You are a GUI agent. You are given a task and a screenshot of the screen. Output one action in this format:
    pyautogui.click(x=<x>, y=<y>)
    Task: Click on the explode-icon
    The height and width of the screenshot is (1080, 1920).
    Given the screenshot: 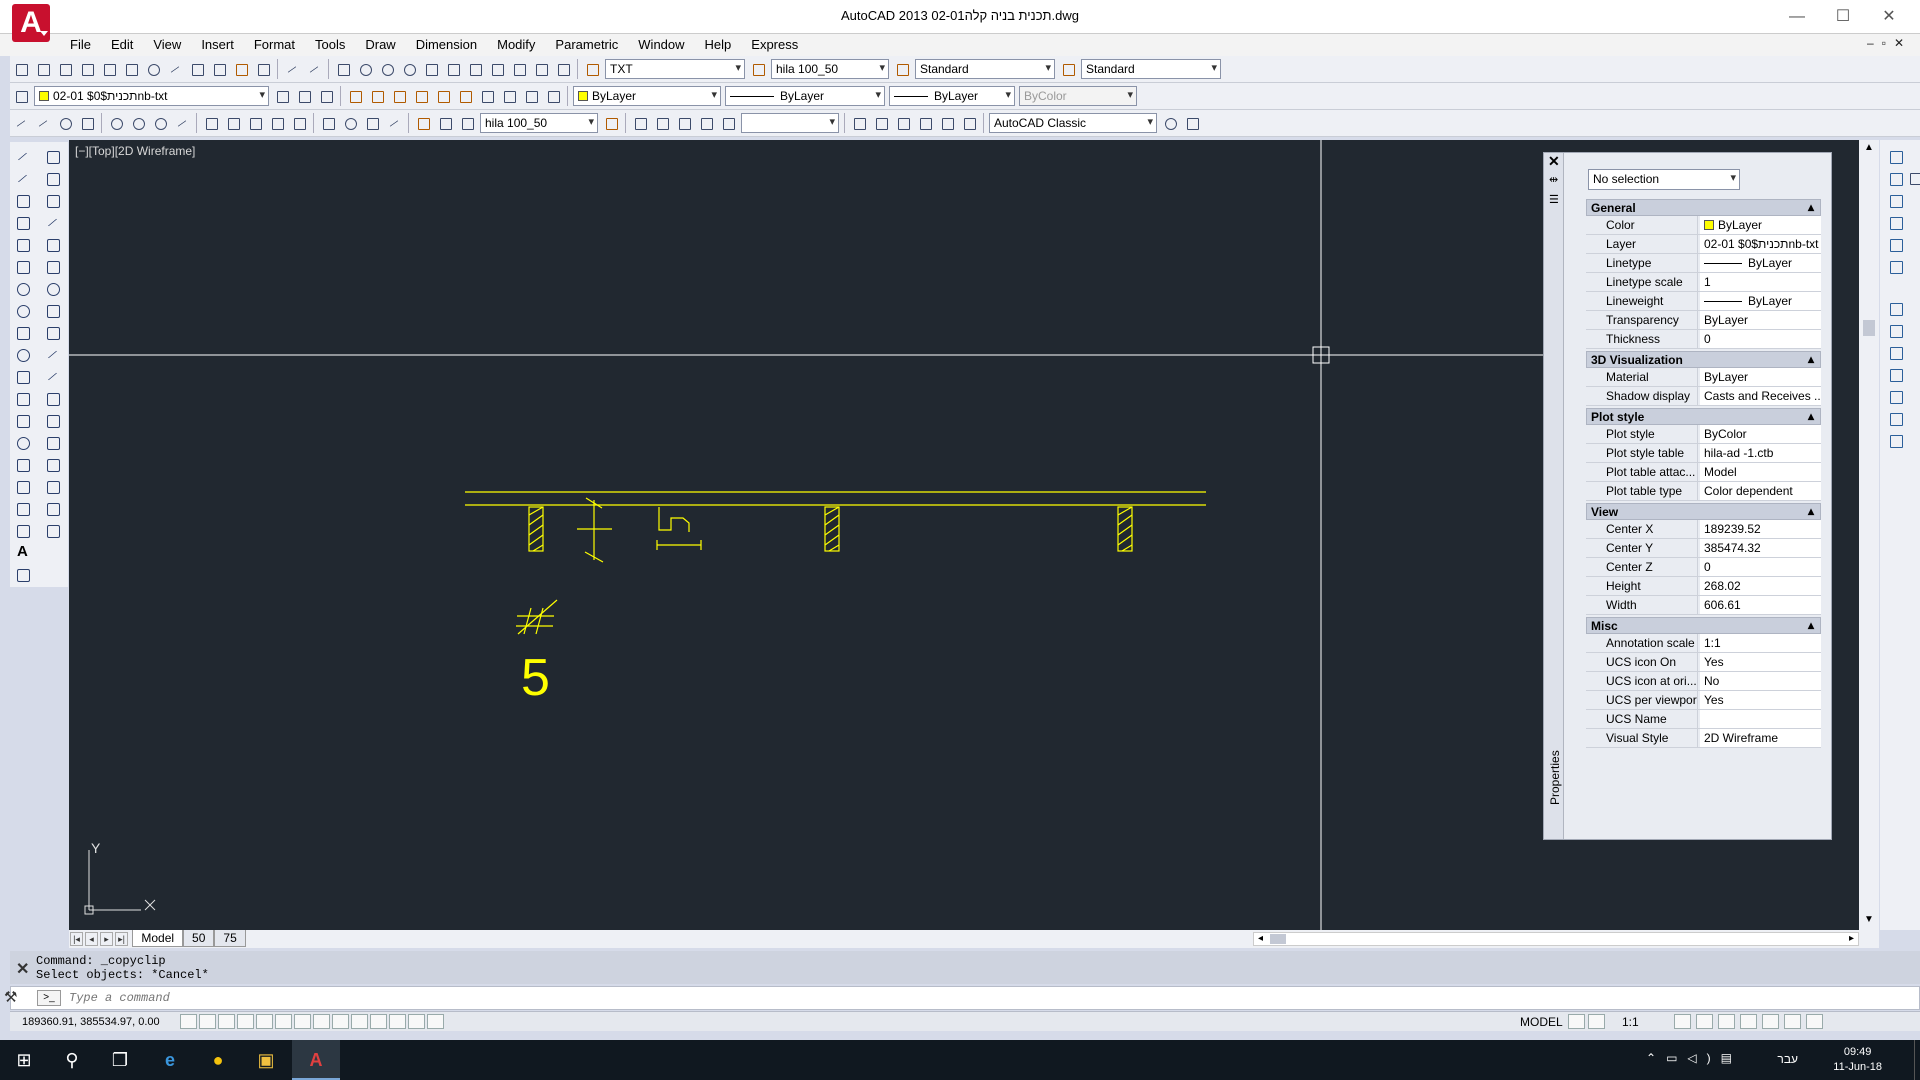 What is the action you would take?
    pyautogui.click(x=53, y=531)
    